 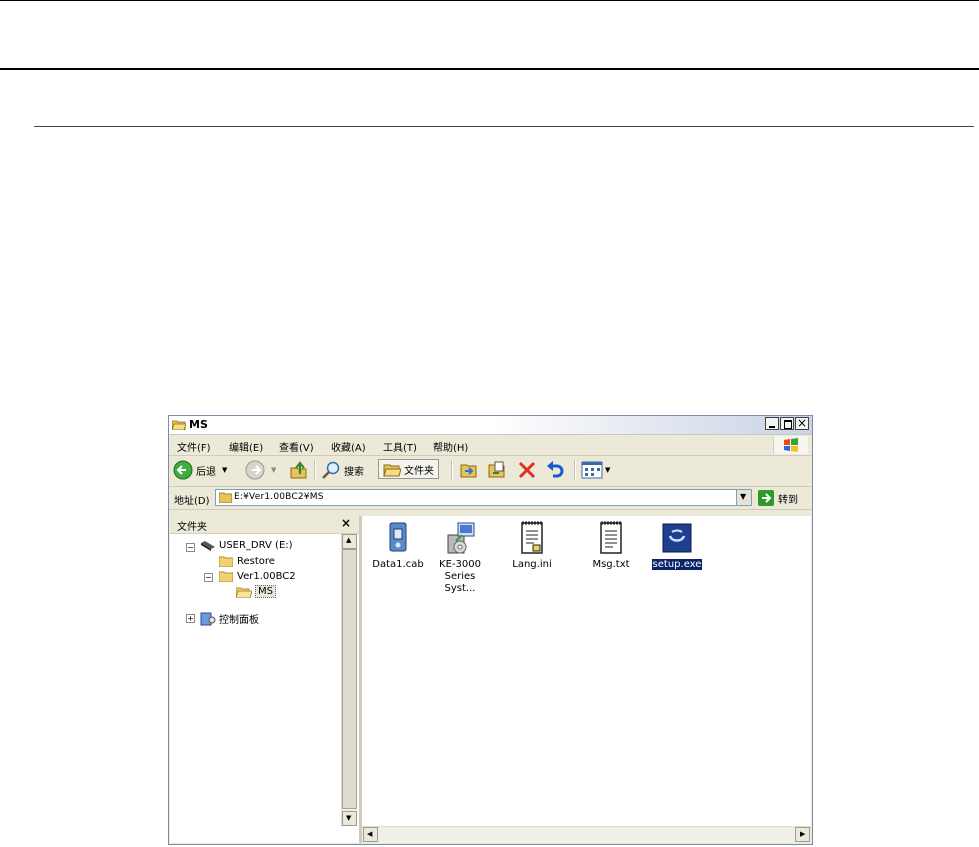 I want to click on views-button: ▼, so click(x=595, y=470).